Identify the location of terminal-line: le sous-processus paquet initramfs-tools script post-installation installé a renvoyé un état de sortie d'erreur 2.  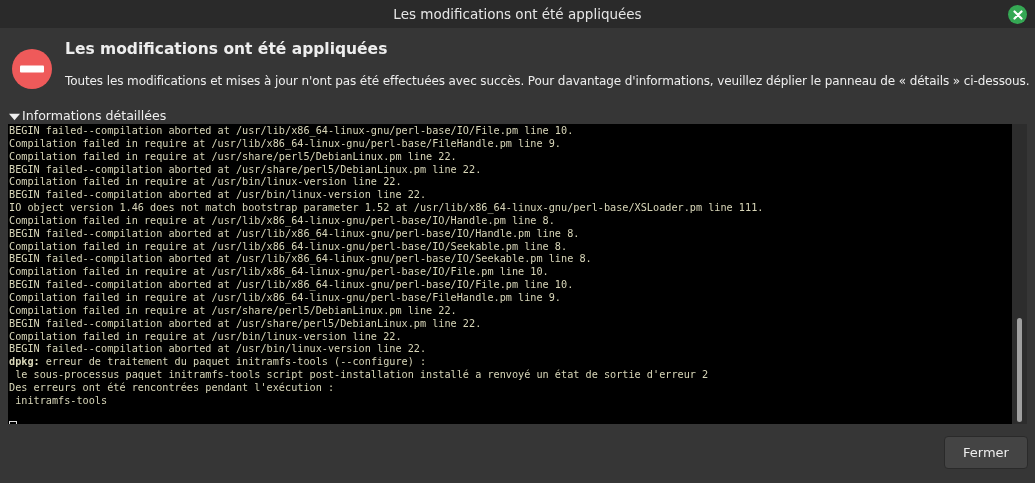
(362, 375).